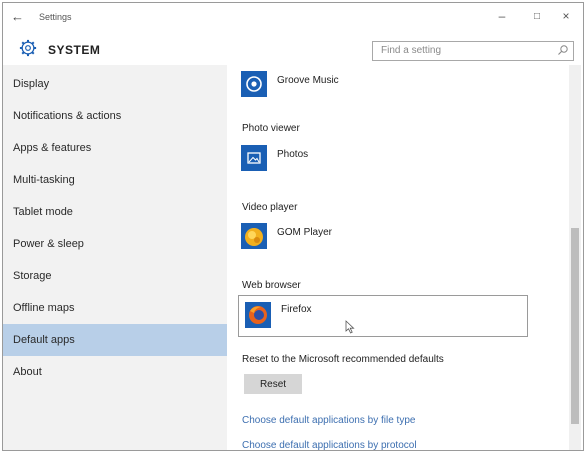 This screenshot has width=586, height=453. Describe the element at coordinates (258, 315) in the screenshot. I see `firefox-icon` at that location.